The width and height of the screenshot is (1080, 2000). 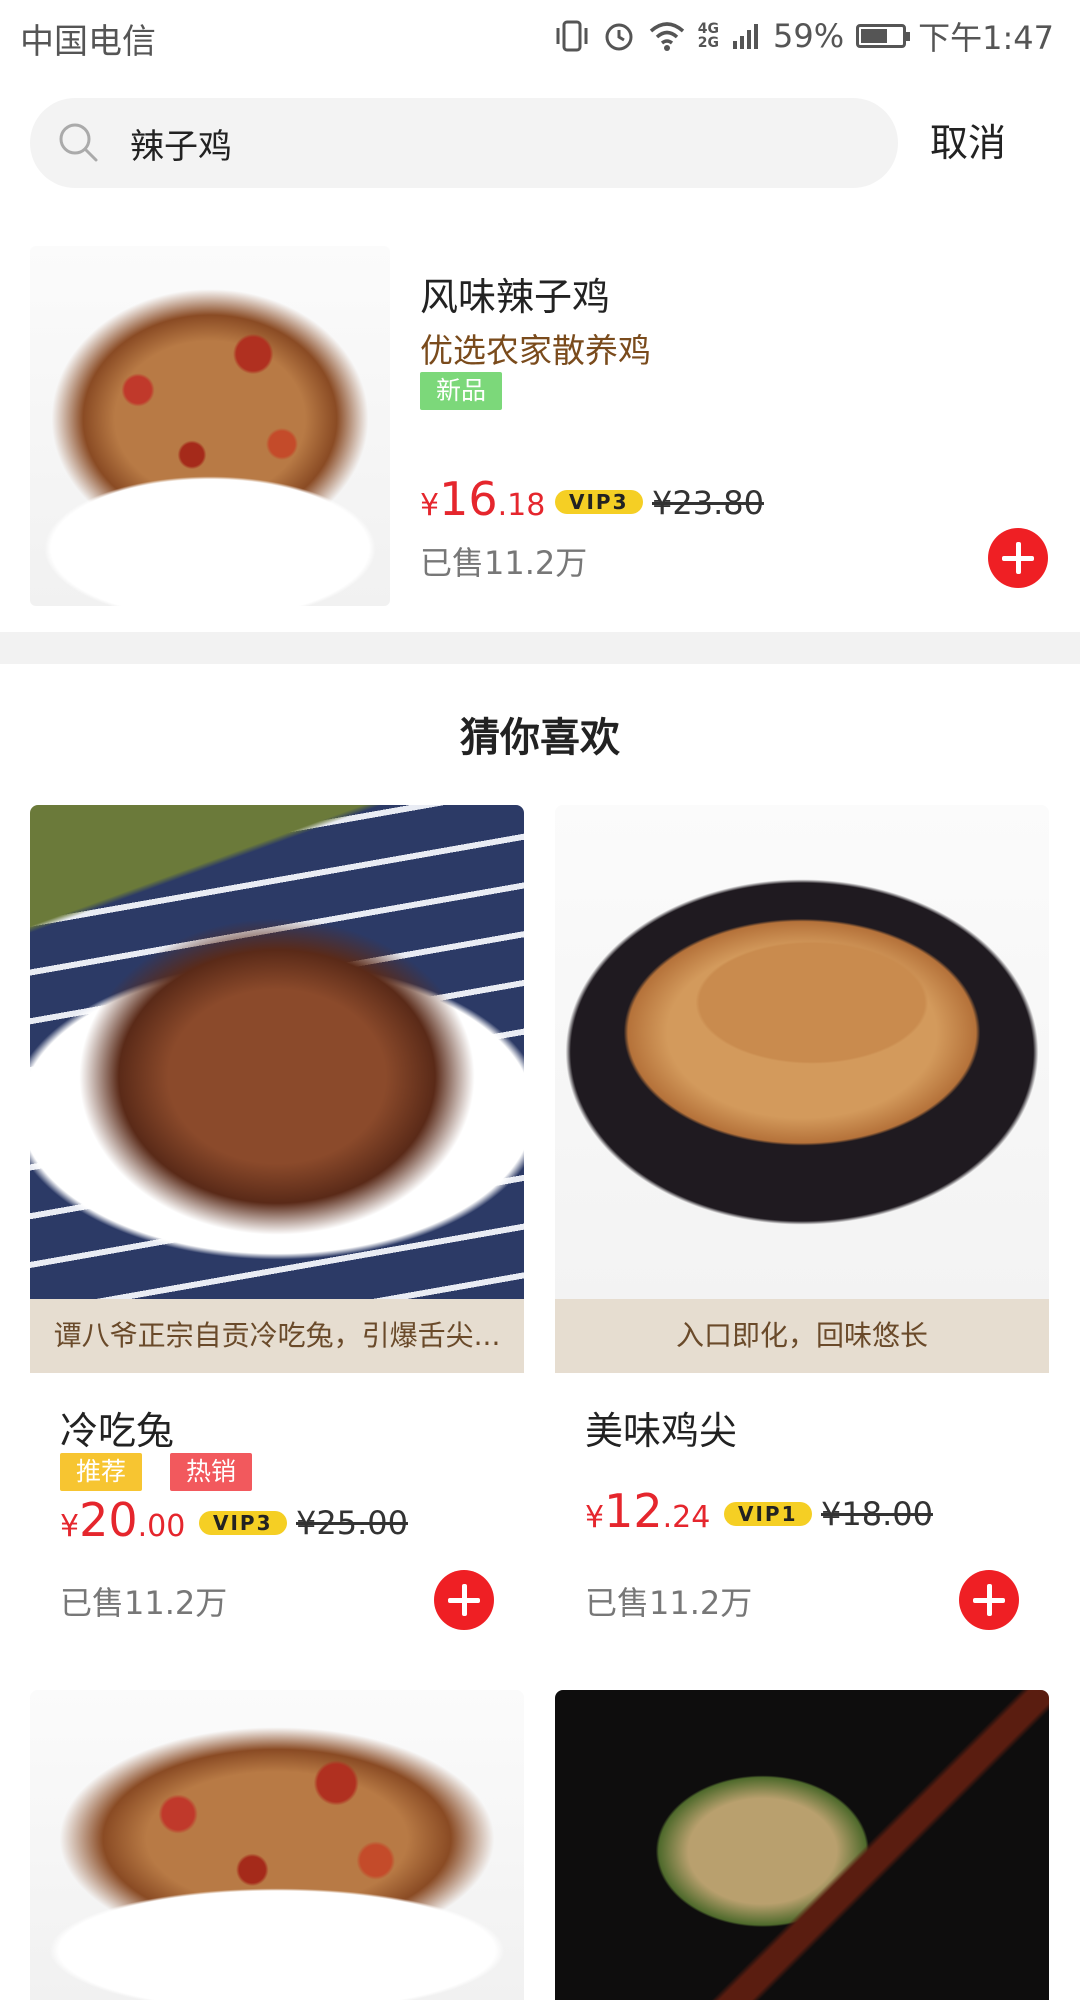 I want to click on product-price: ¥12.24, so click(x=647, y=1511).